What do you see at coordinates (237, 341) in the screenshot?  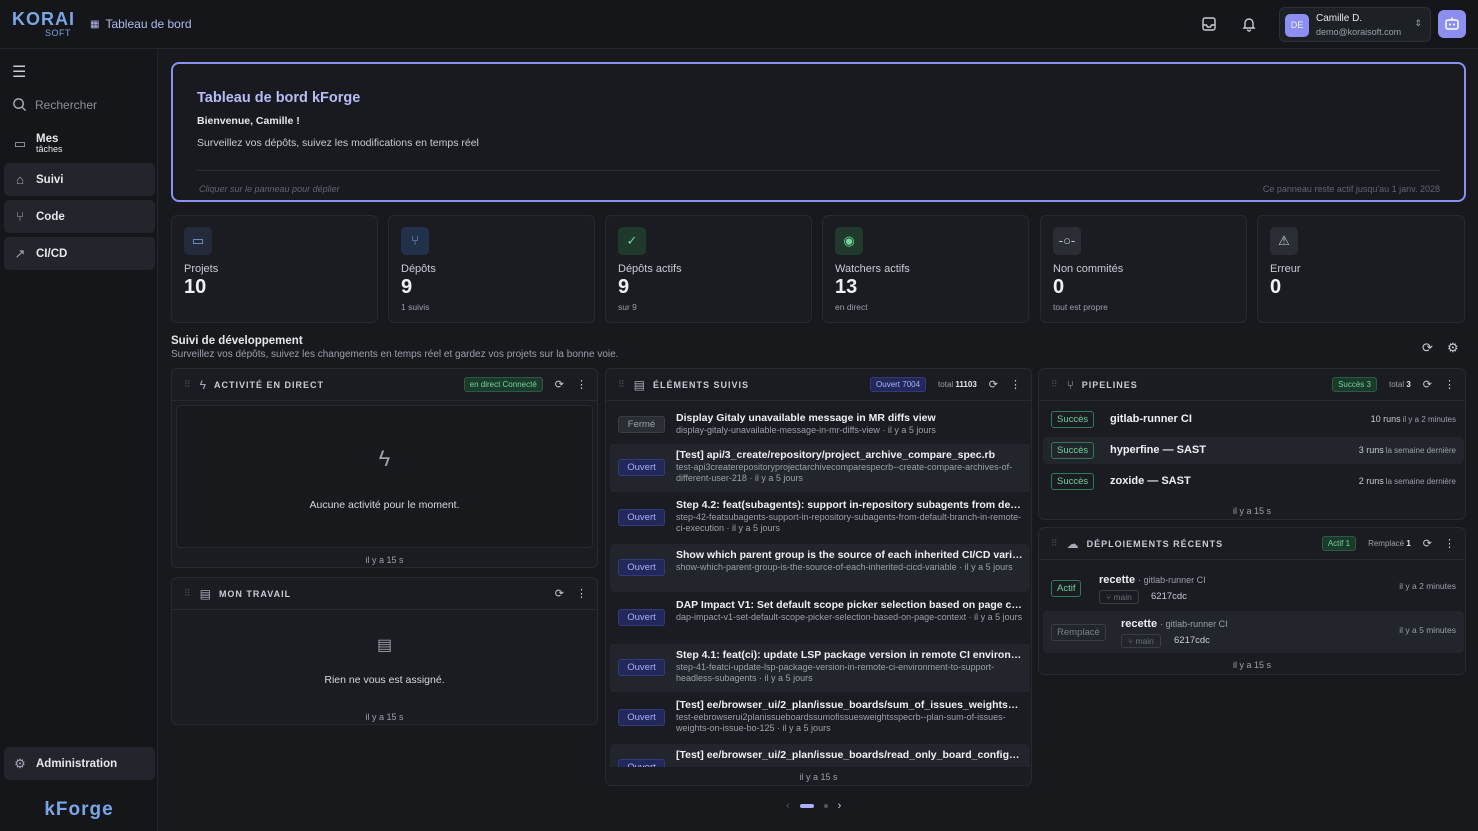 I see `section-title: Suivi de développement` at bounding box center [237, 341].